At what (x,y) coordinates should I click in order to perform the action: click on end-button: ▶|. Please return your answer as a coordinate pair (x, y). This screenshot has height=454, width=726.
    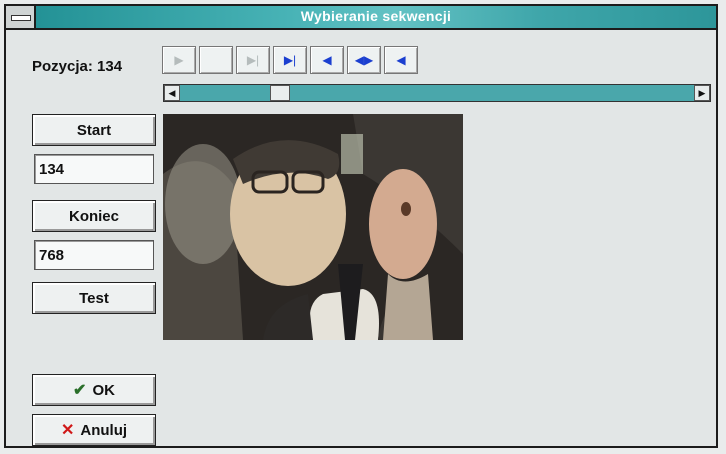
    Looking at the image, I should click on (253, 60).